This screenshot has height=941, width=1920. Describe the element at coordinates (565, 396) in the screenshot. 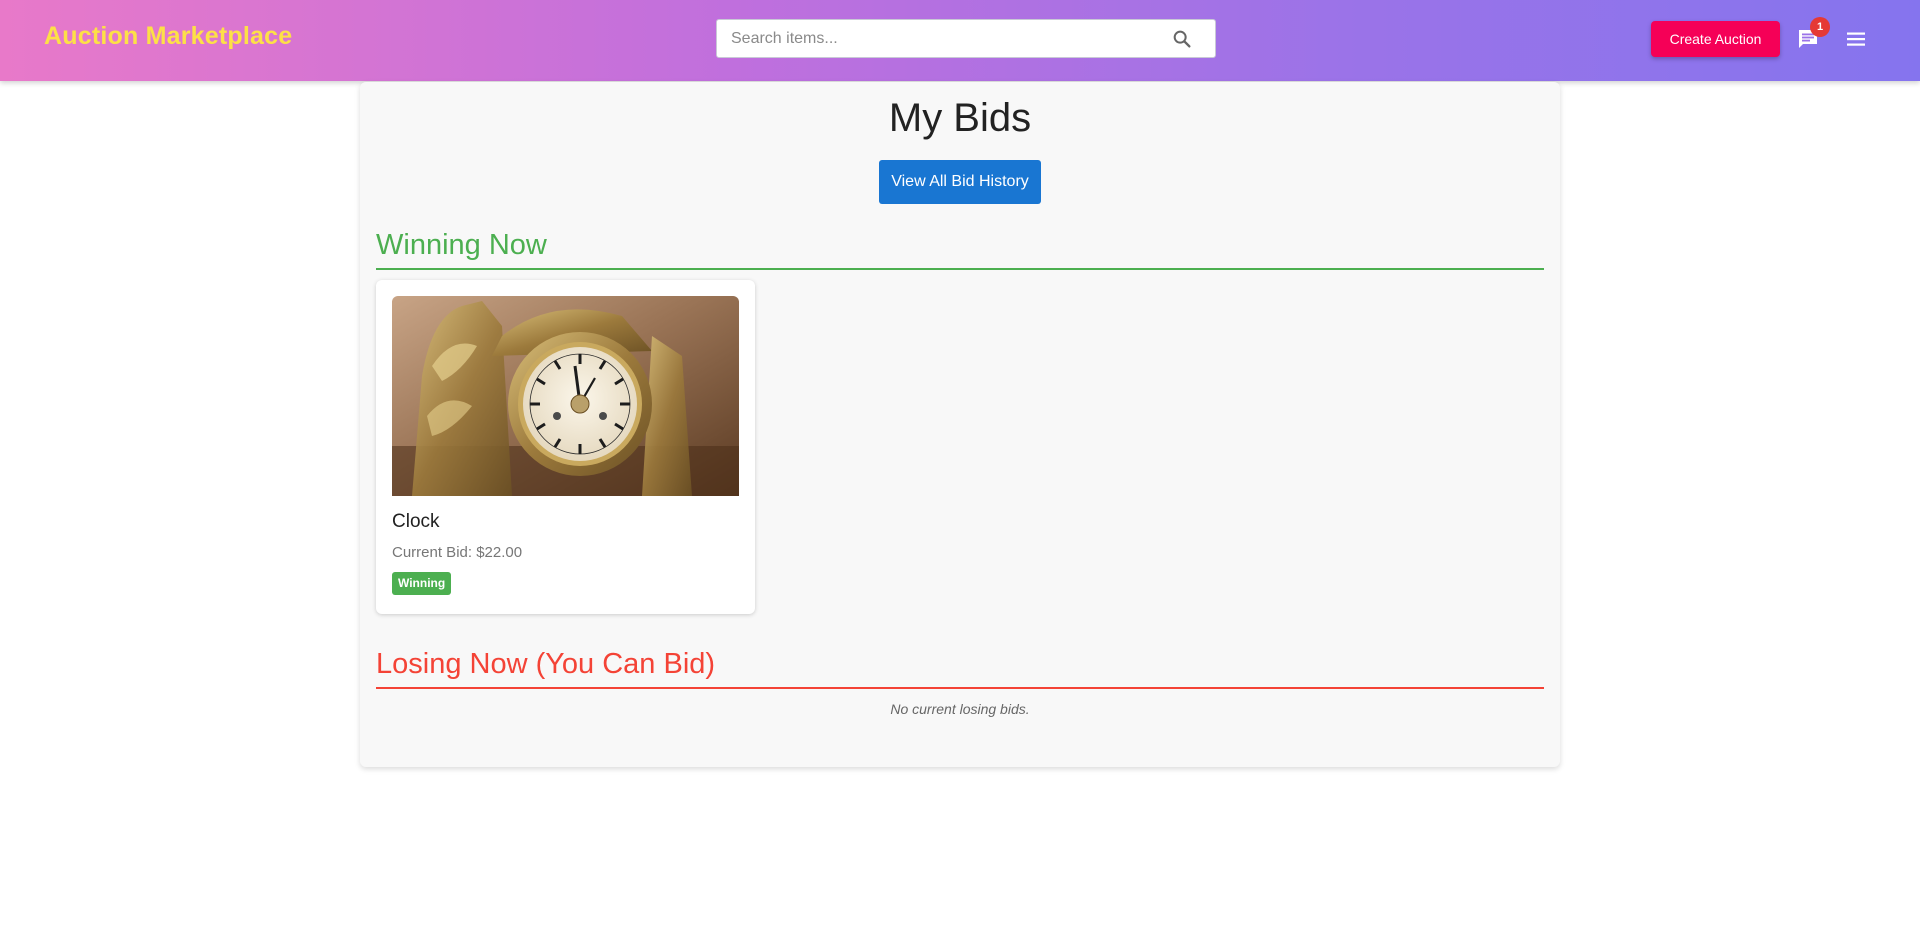

I see `clock-item-image` at that location.